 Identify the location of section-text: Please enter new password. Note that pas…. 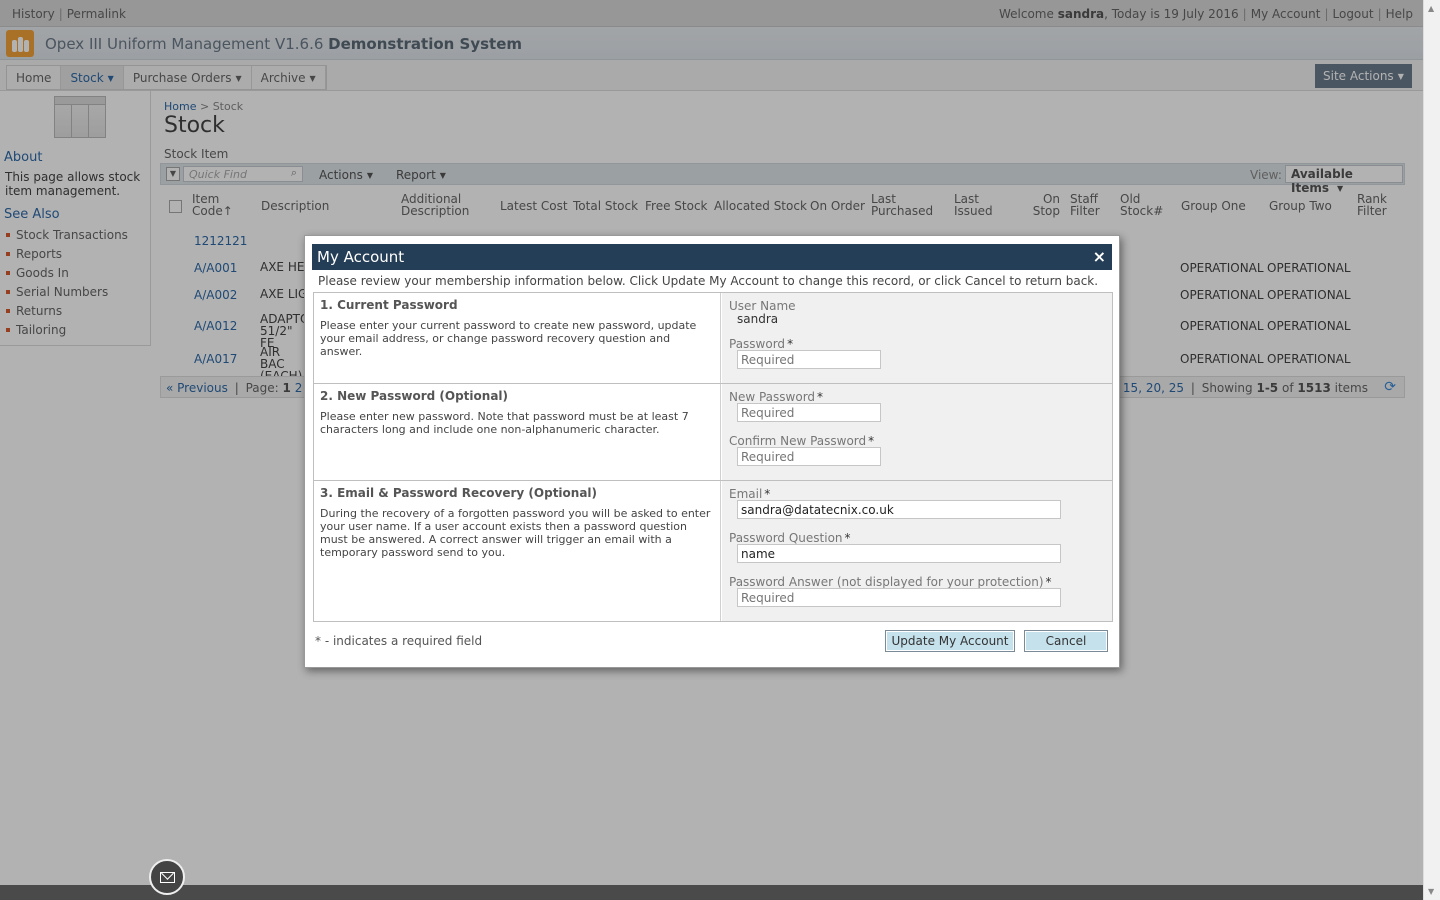
(504, 423).